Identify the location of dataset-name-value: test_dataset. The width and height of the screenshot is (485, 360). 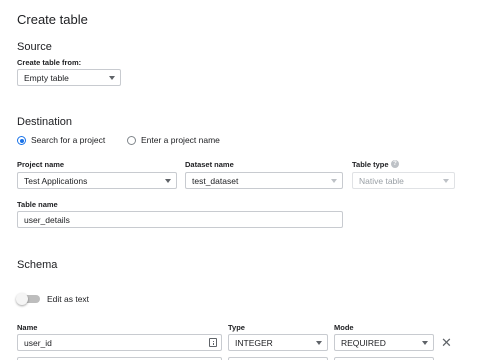
(215, 180).